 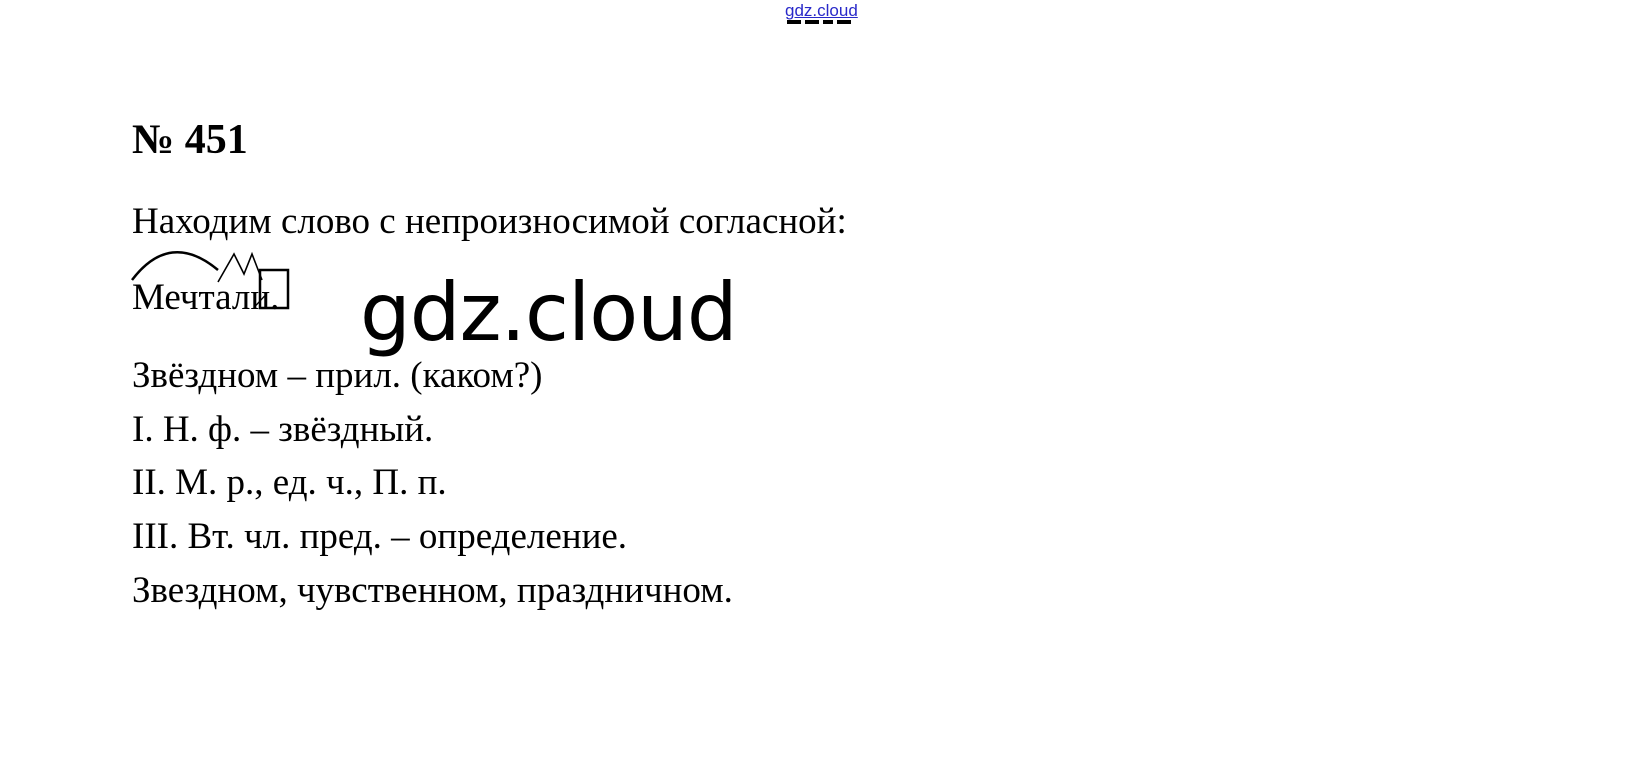 I want to click on link-underline-artifact, so click(x=827, y=23).